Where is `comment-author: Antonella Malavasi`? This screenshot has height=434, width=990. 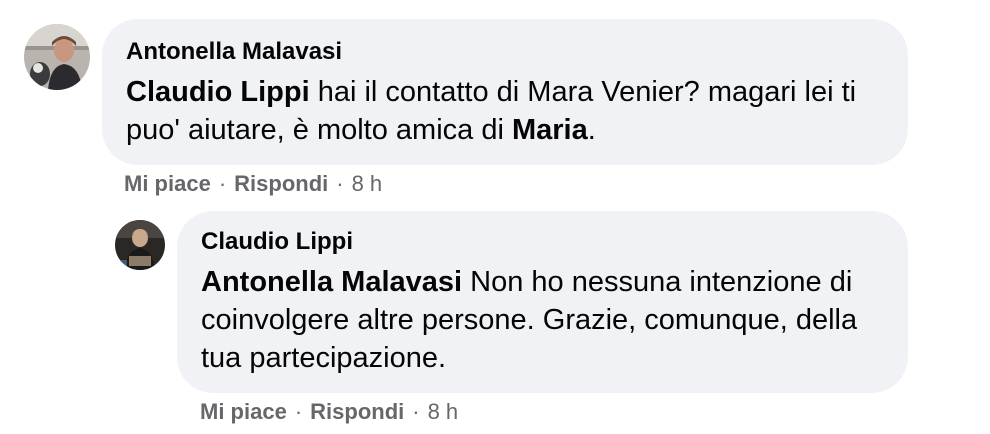 comment-author: Antonella Malavasi is located at coordinates (505, 52).